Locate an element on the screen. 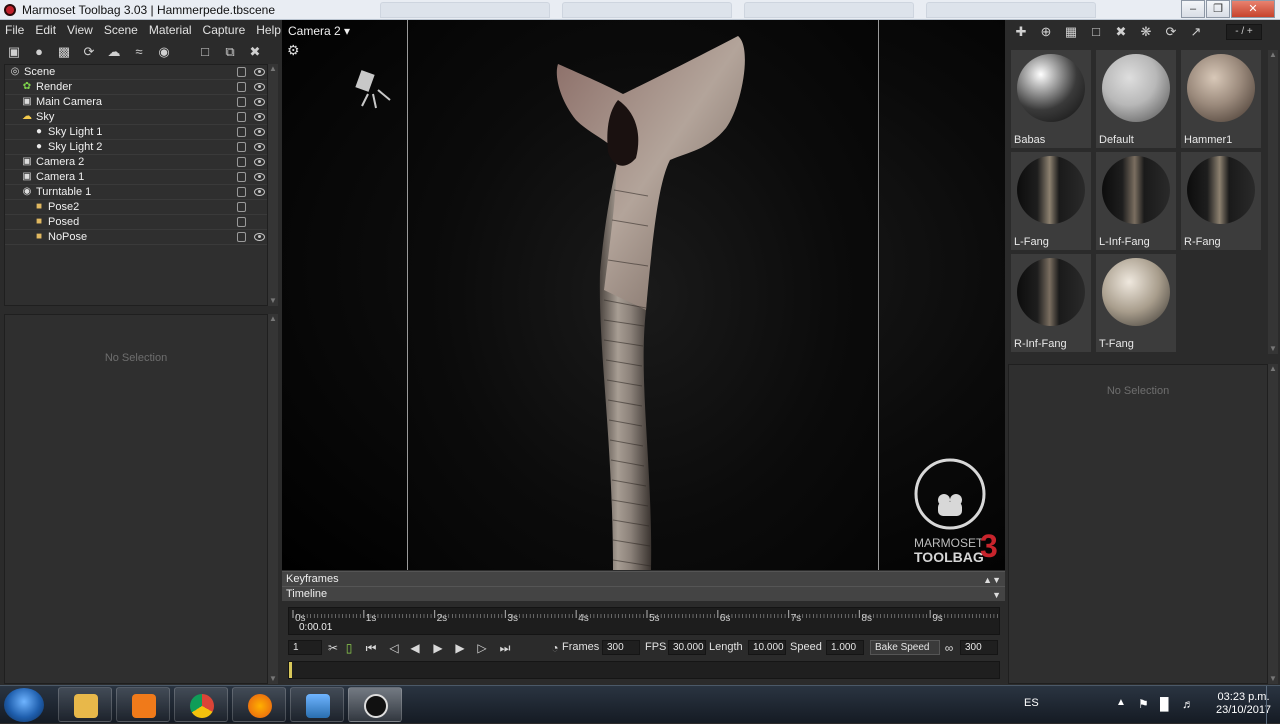  scene-tree-item: ● Sky Light 1 is located at coordinates (136, 132).